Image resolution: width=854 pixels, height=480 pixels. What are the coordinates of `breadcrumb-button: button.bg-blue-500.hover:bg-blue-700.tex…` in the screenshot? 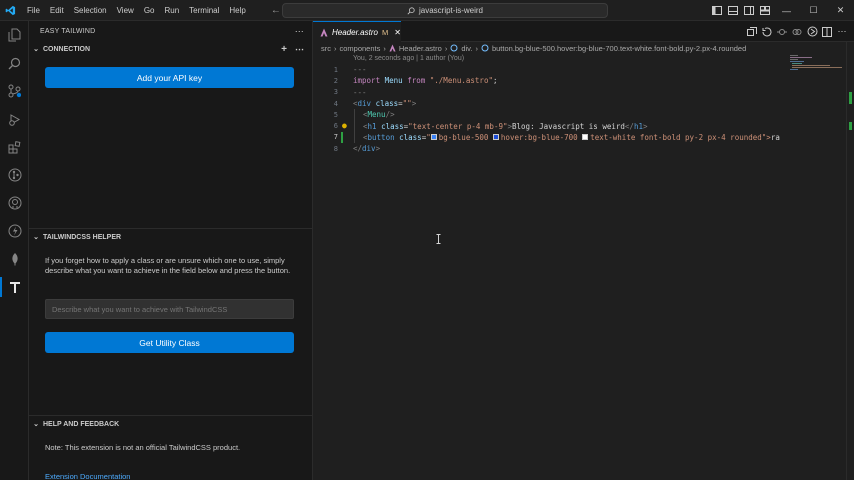 It's located at (619, 48).